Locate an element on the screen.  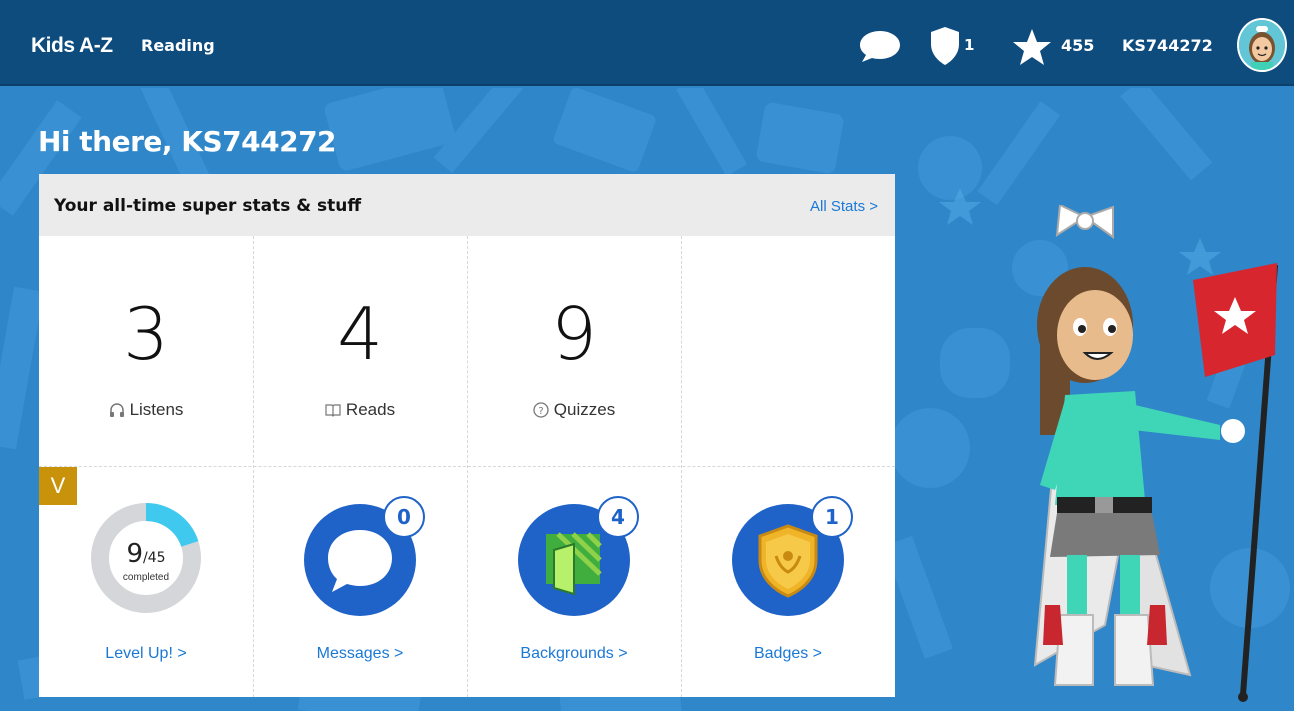
level-progress-count: 9/45 is located at coordinates (146, 554).